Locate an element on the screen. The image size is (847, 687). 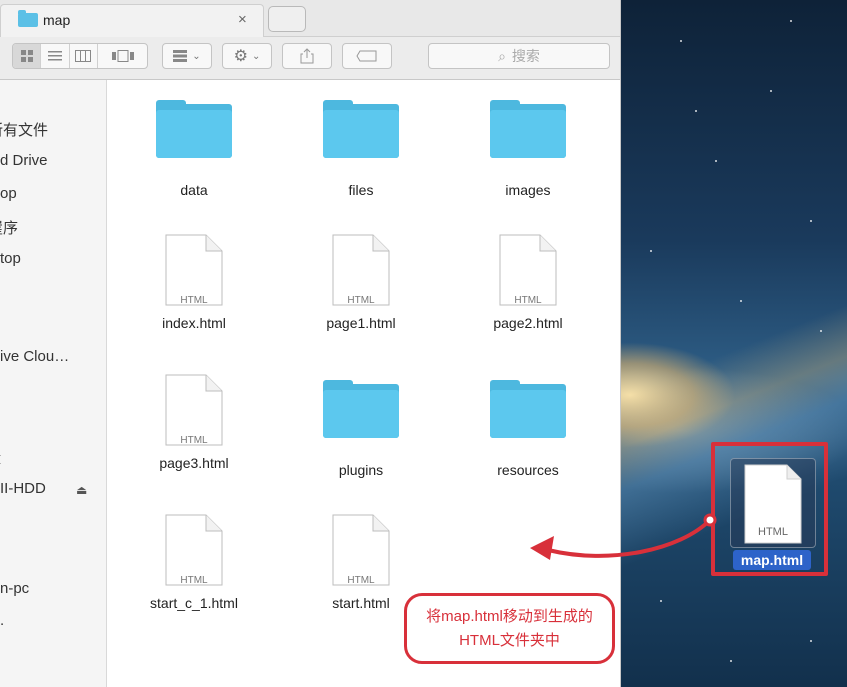
sidebar-item-label: II-HDD is located at coordinates (23, 488).